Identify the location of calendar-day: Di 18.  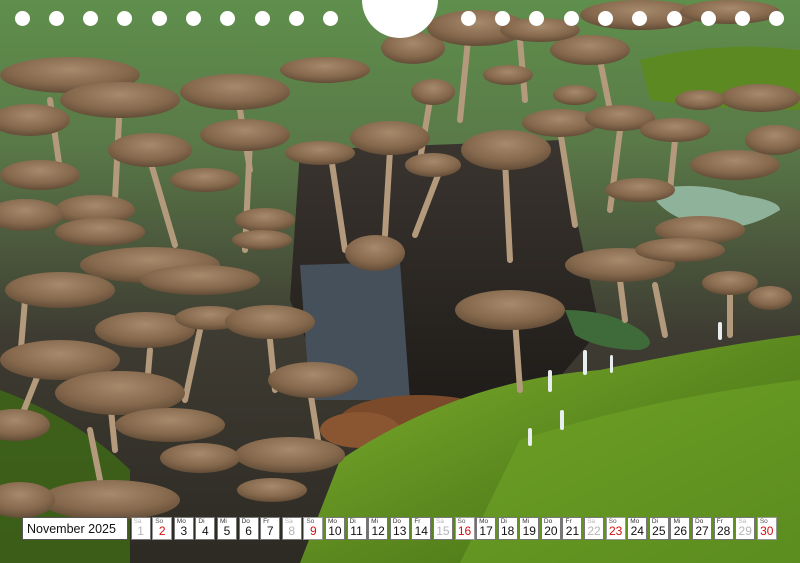
(507, 528).